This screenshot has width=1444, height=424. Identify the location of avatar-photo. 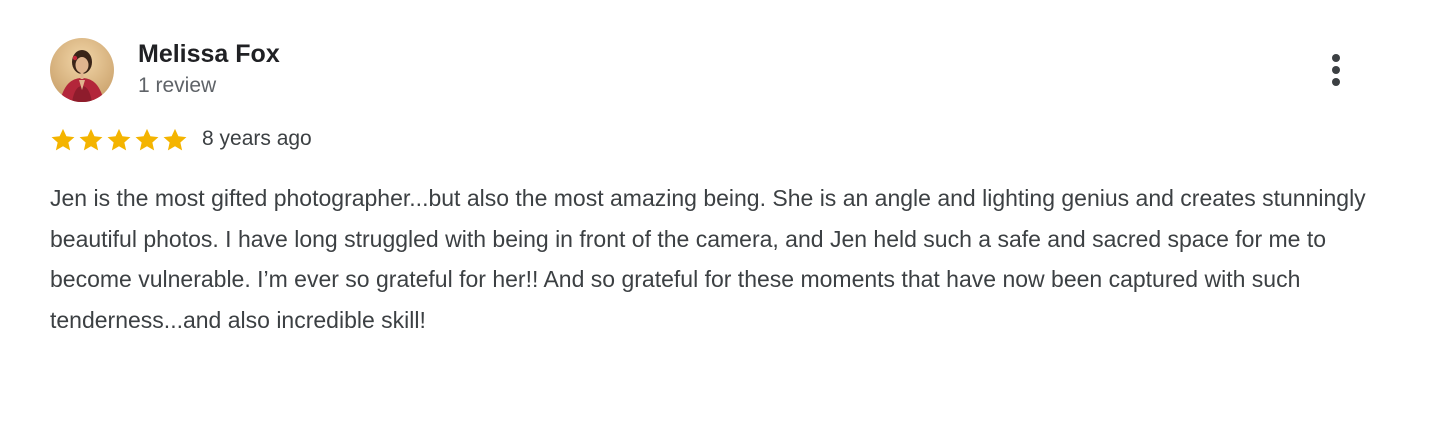
(82, 70).